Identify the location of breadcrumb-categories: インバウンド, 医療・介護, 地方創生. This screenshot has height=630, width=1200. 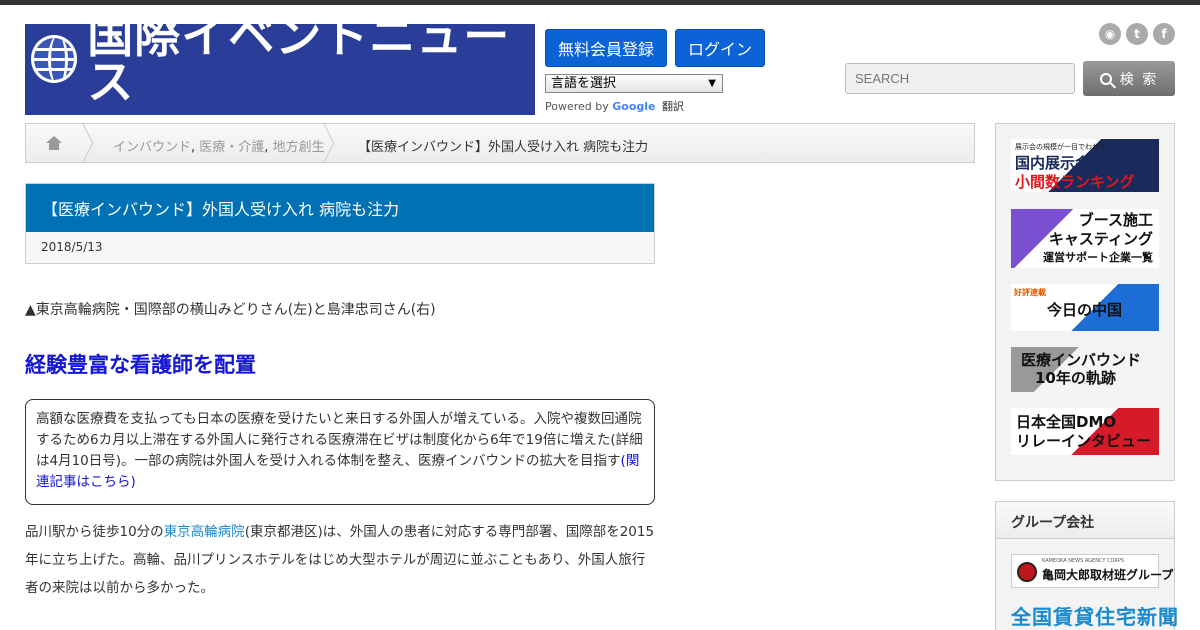
(219, 147).